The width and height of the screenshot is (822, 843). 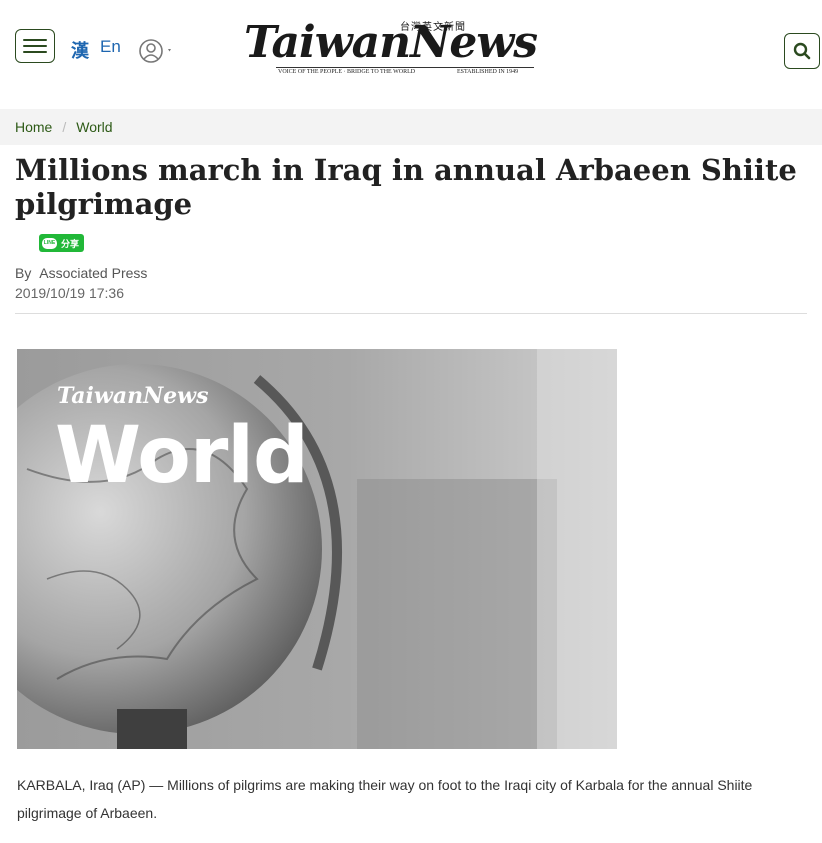 I want to click on user-account-icon, so click(x=156, y=51).